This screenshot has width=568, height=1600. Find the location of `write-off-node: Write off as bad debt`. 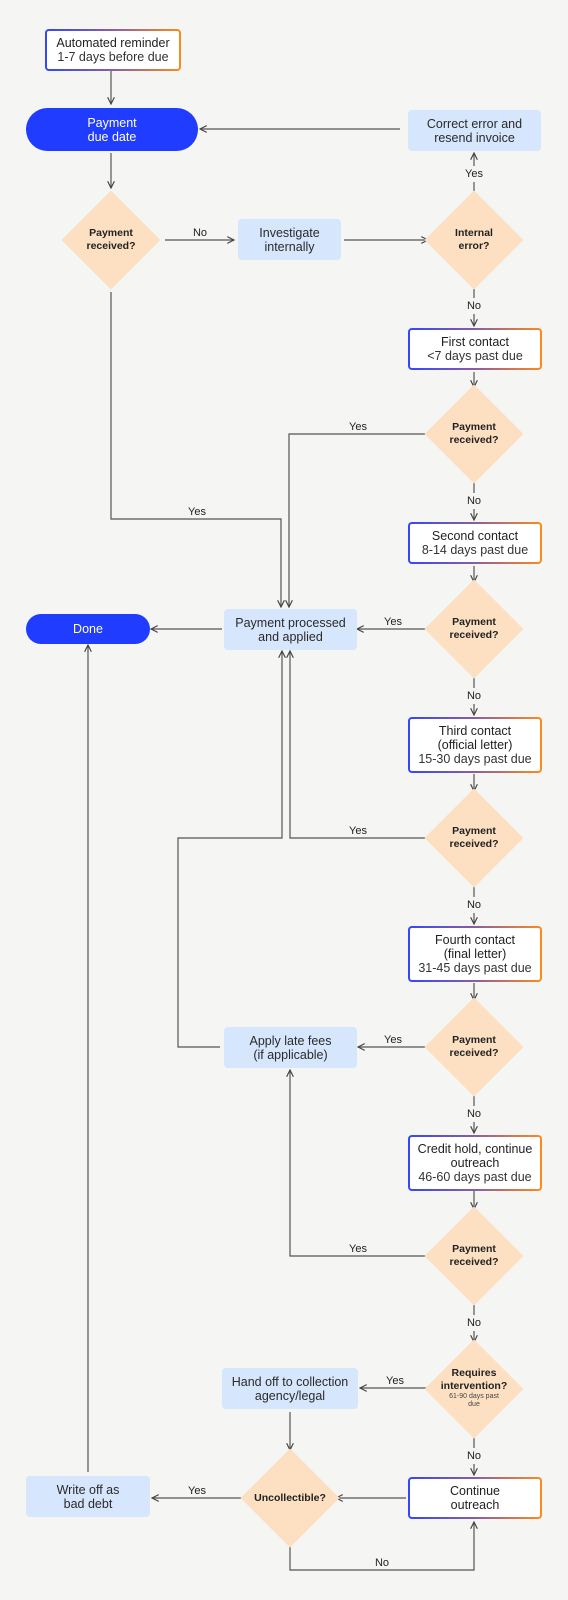

write-off-node: Write off as bad debt is located at coordinates (88, 1496).